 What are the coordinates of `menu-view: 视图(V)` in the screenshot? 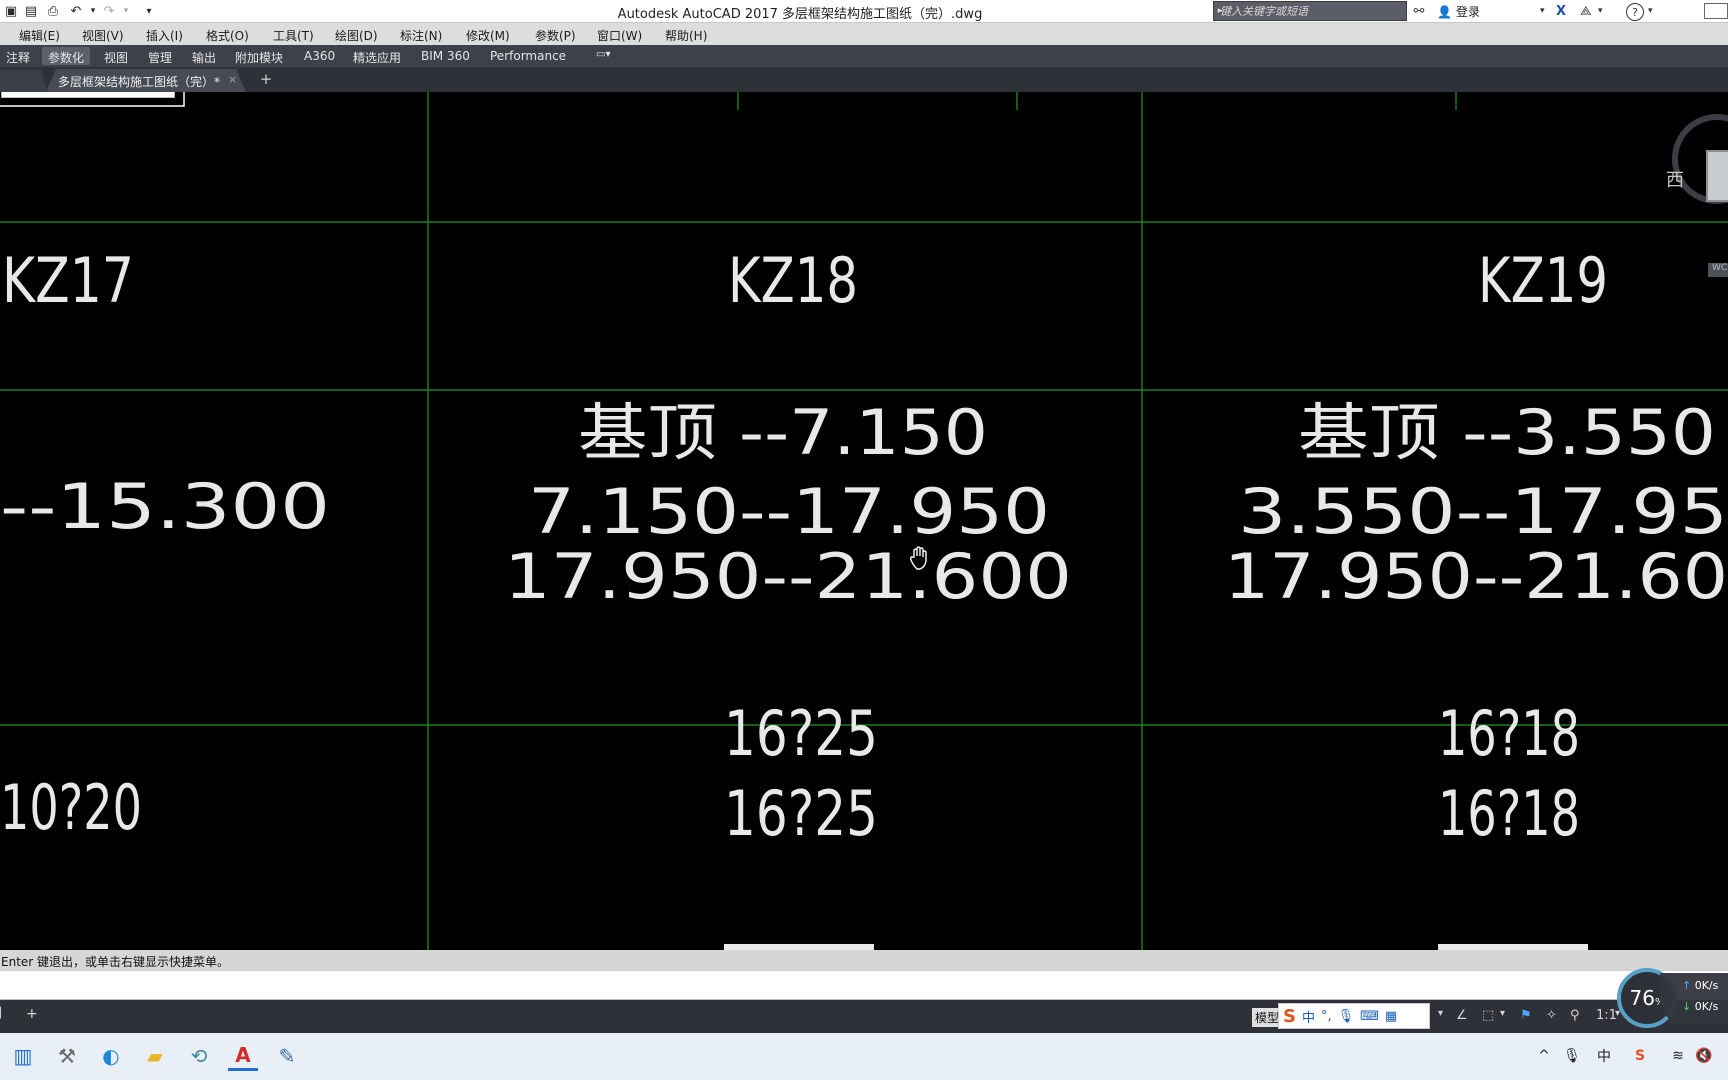 It's located at (103, 35).